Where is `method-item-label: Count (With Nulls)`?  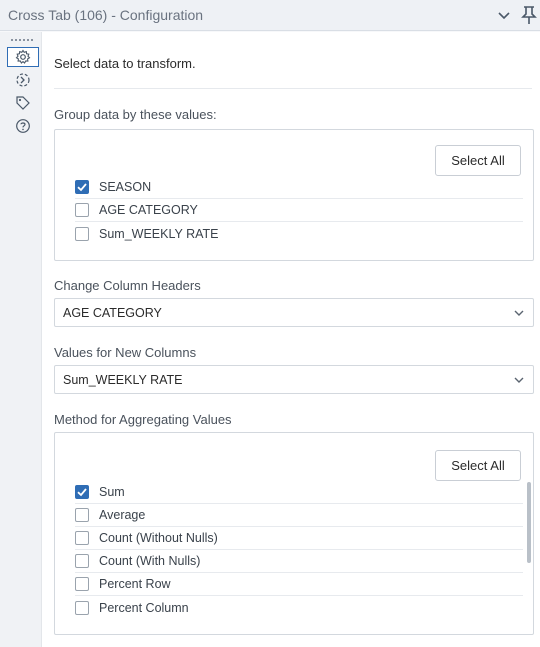
method-item-label: Count (With Nulls) is located at coordinates (150, 561).